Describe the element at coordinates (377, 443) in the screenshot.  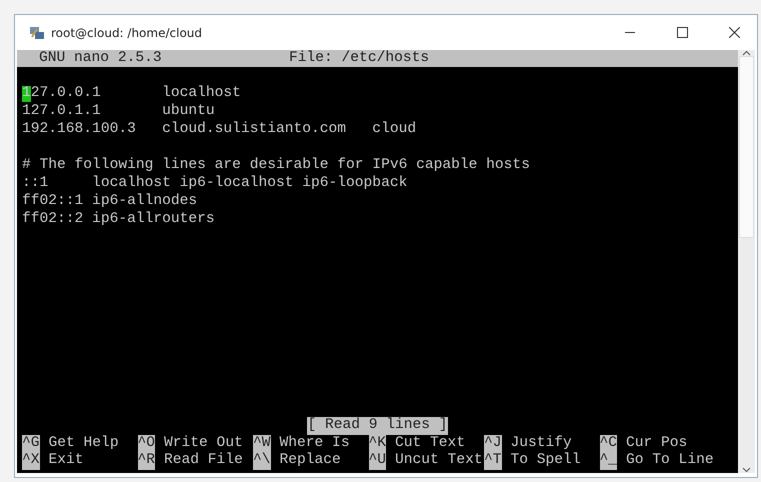
I see `shortcut-key: ^K` at that location.